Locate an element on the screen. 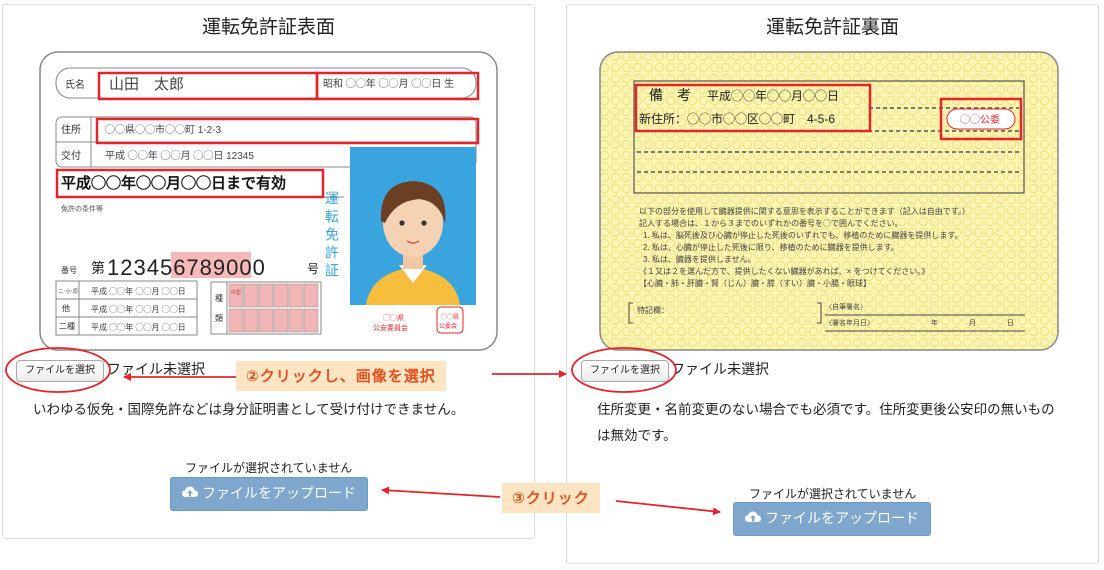  signature-date-label: 〈署名年月日〉 is located at coordinates (849, 322).